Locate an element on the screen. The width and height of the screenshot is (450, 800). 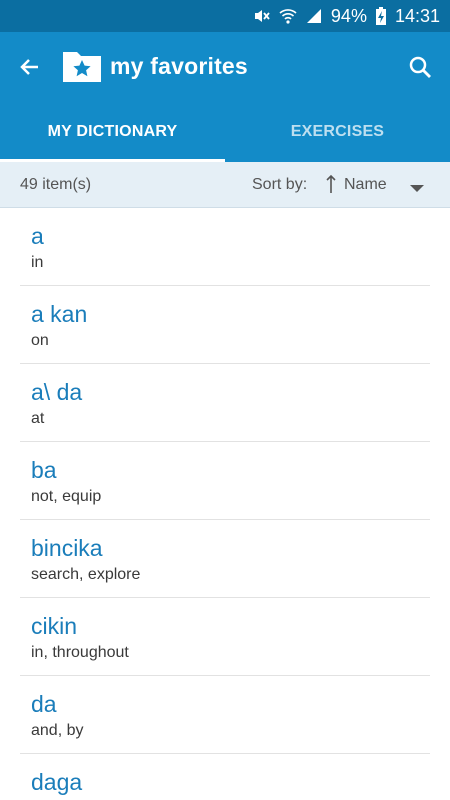
item-count: 49 item(s) is located at coordinates (56, 184).